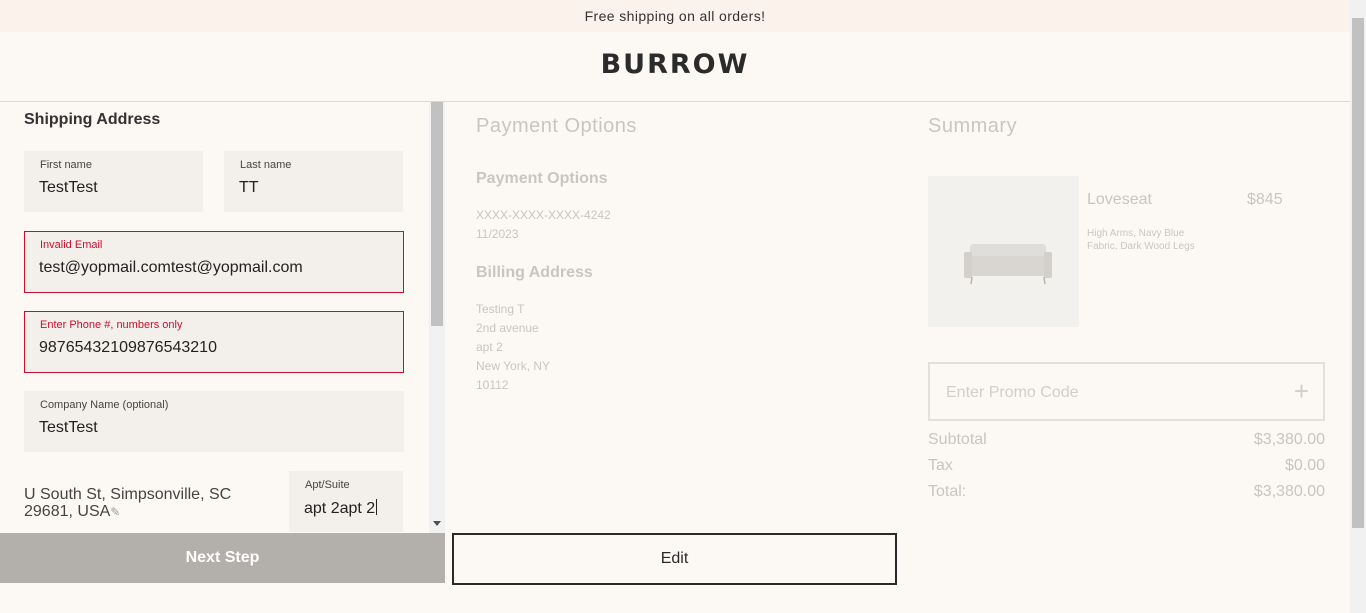  Describe the element at coordinates (104, 405) in the screenshot. I see `company-name-label: Company Name (optional)` at that location.